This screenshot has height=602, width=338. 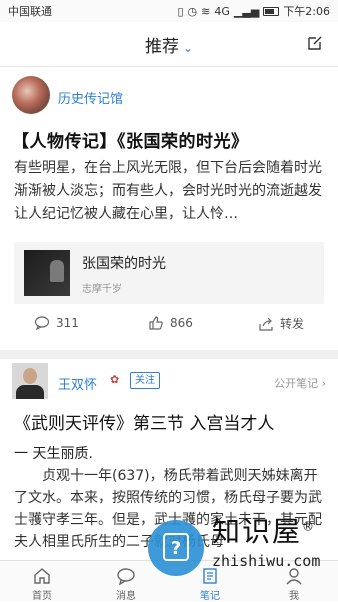 I want to click on chevron-right-icon: ›, so click(x=323, y=383).